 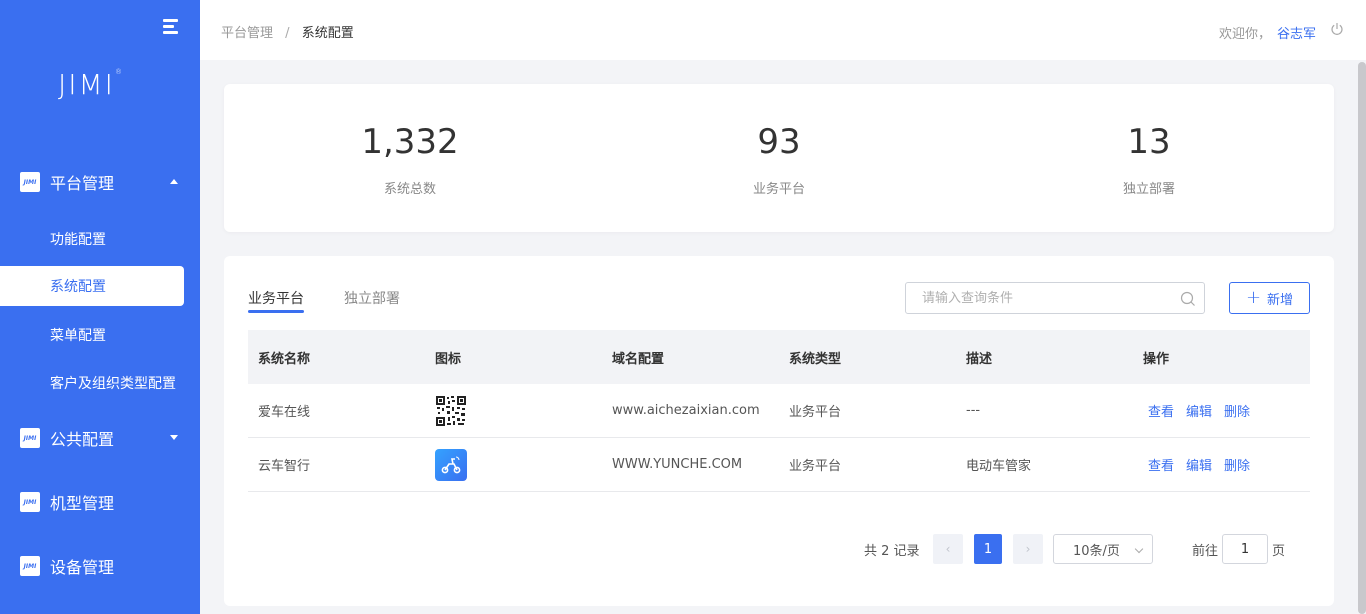 What do you see at coordinates (1205, 551) in the screenshot?
I see `goto-label: 前往` at bounding box center [1205, 551].